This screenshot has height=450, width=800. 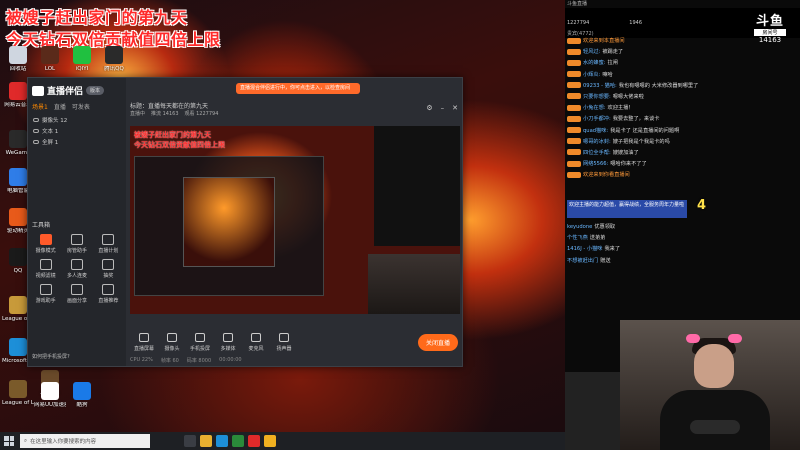 I want to click on window-controls: ⚙ – ✕, so click(x=442, y=108).